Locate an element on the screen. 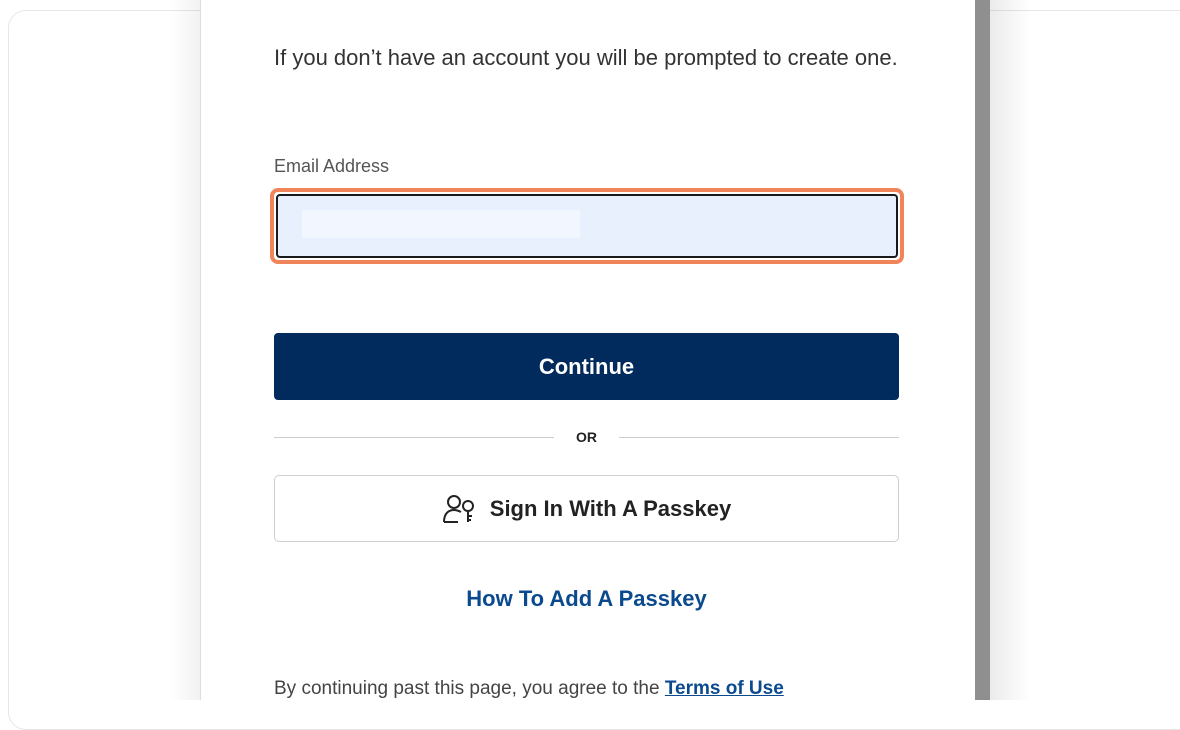 The height and width of the screenshot is (730, 1180). email-label: Email Address is located at coordinates (332, 166).